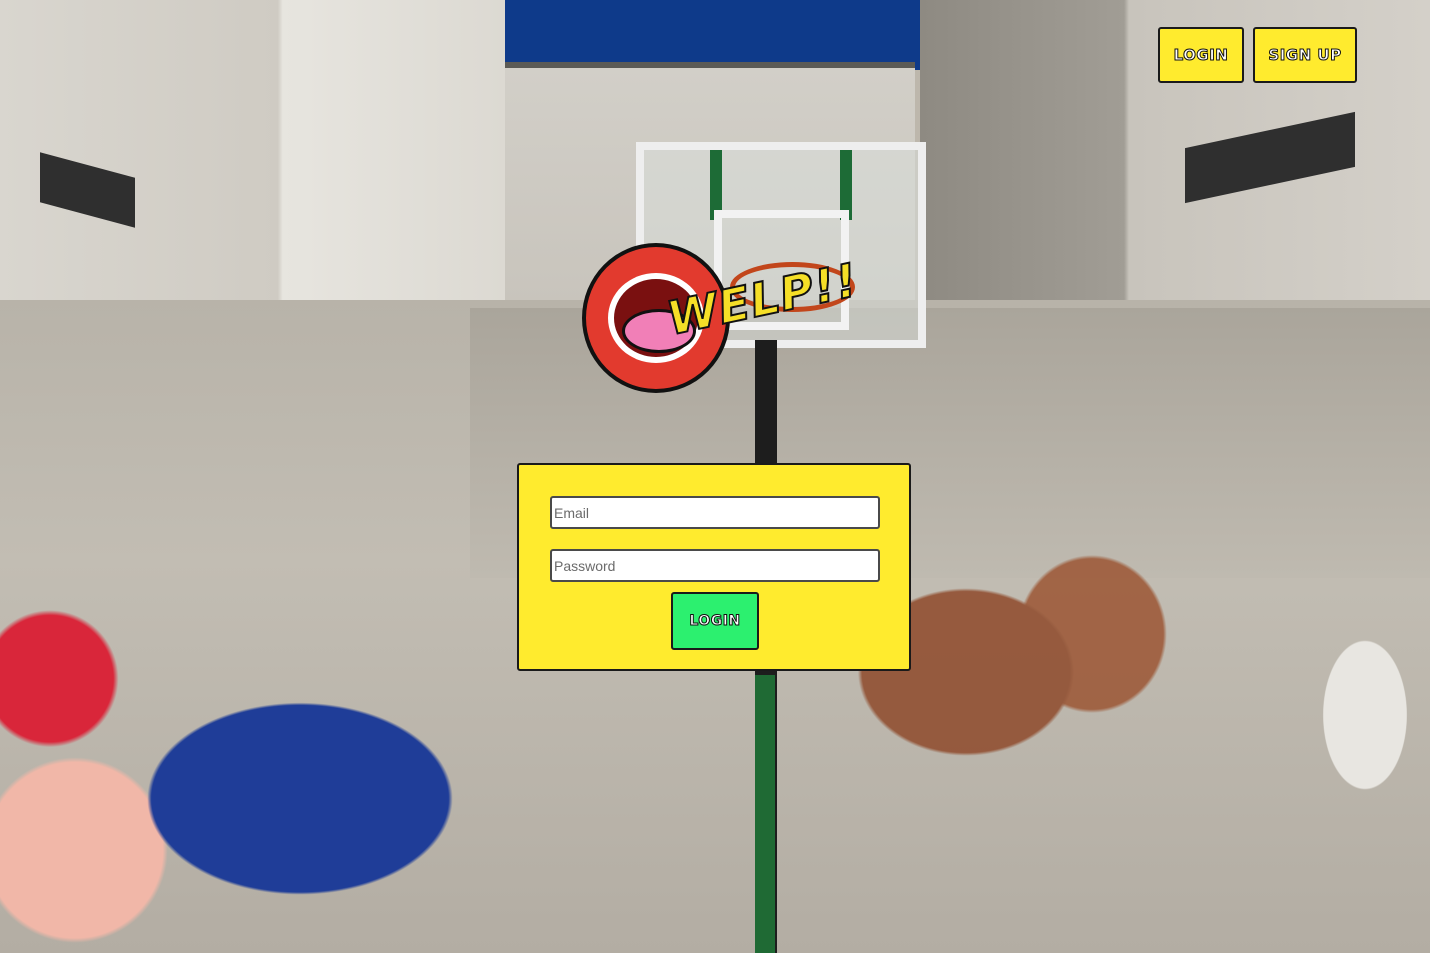 The height and width of the screenshot is (953, 1430). Describe the element at coordinates (1365, 715) in the screenshot. I see `graffiti-mask-figure` at that location.